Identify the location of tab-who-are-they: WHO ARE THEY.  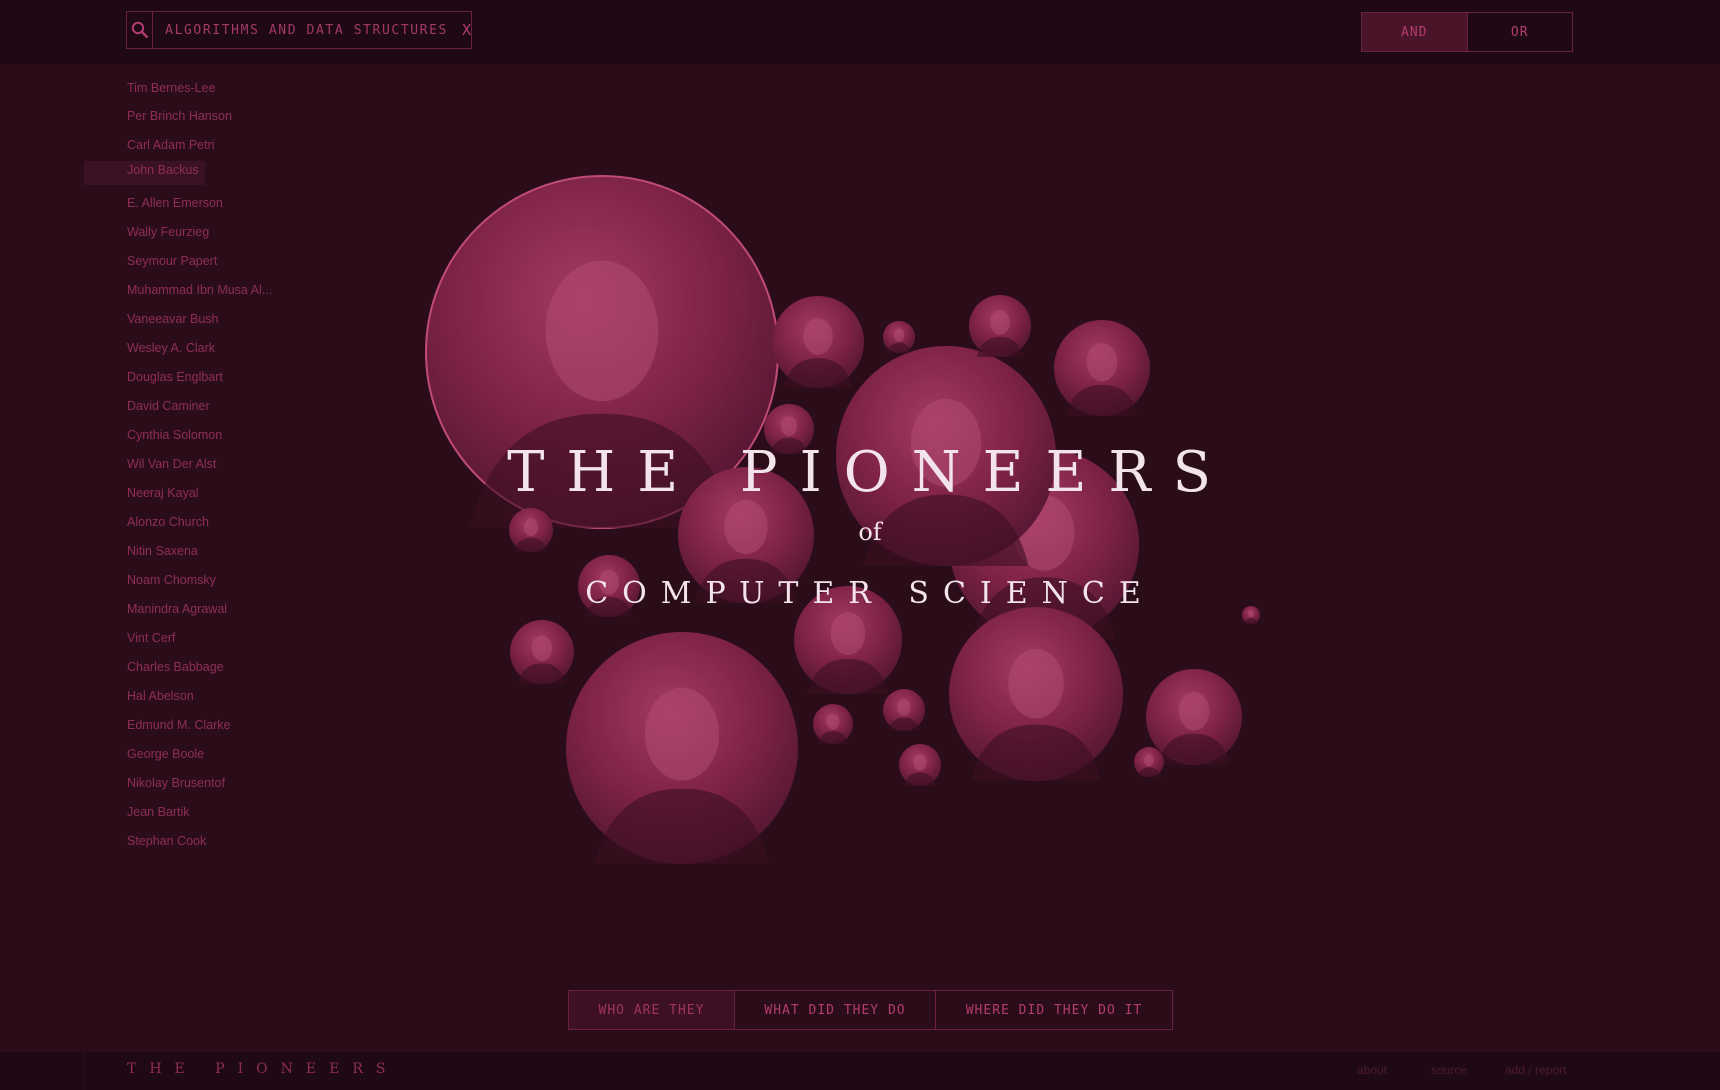
(652, 1010).